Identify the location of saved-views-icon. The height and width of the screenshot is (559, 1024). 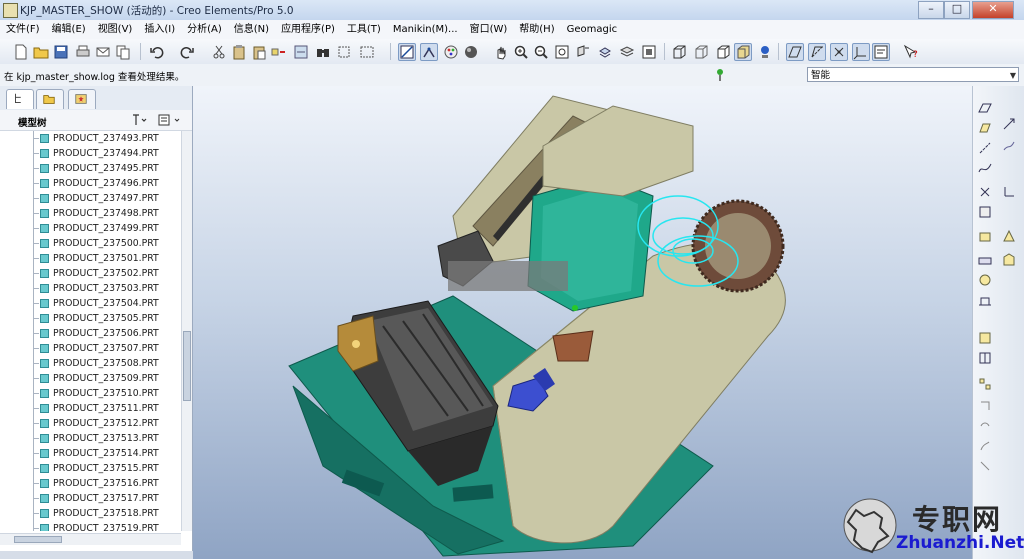
(627, 52).